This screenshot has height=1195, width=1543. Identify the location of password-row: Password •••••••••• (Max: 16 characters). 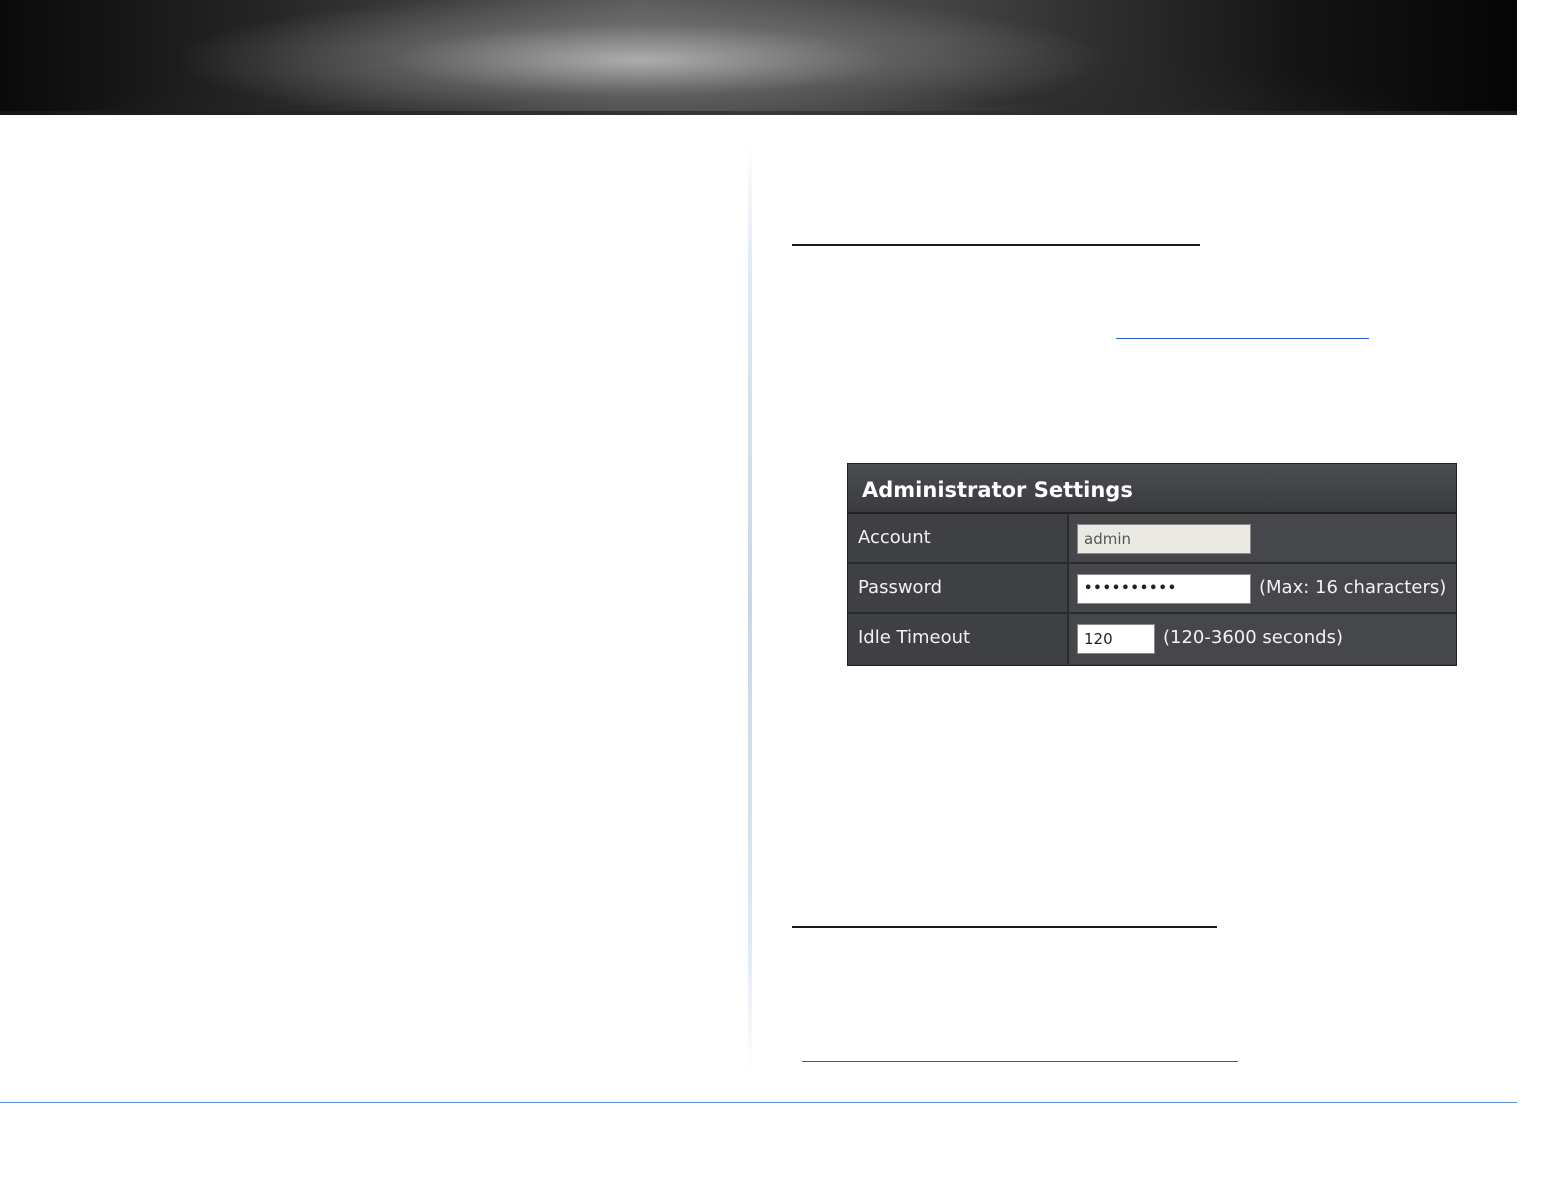
(1152, 589).